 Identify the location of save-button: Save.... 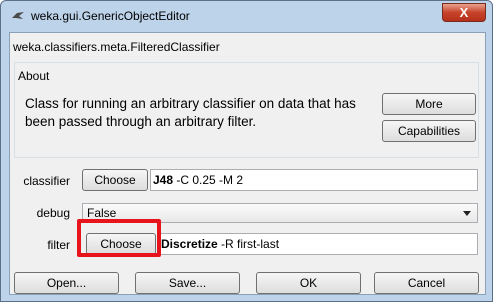
(187, 283).